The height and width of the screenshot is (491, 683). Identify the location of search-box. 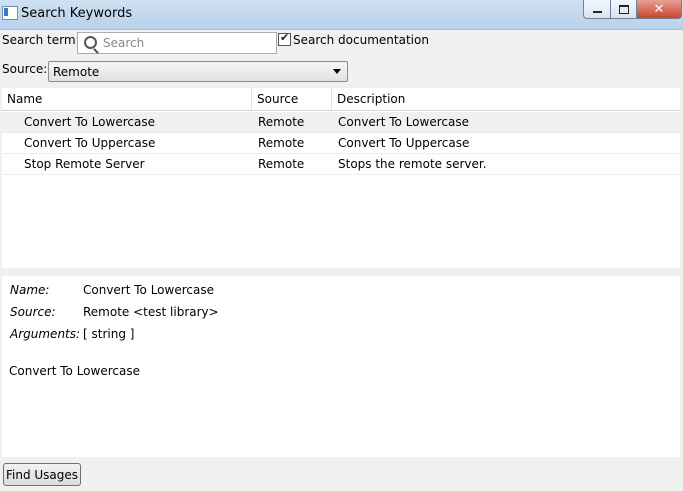
(177, 43).